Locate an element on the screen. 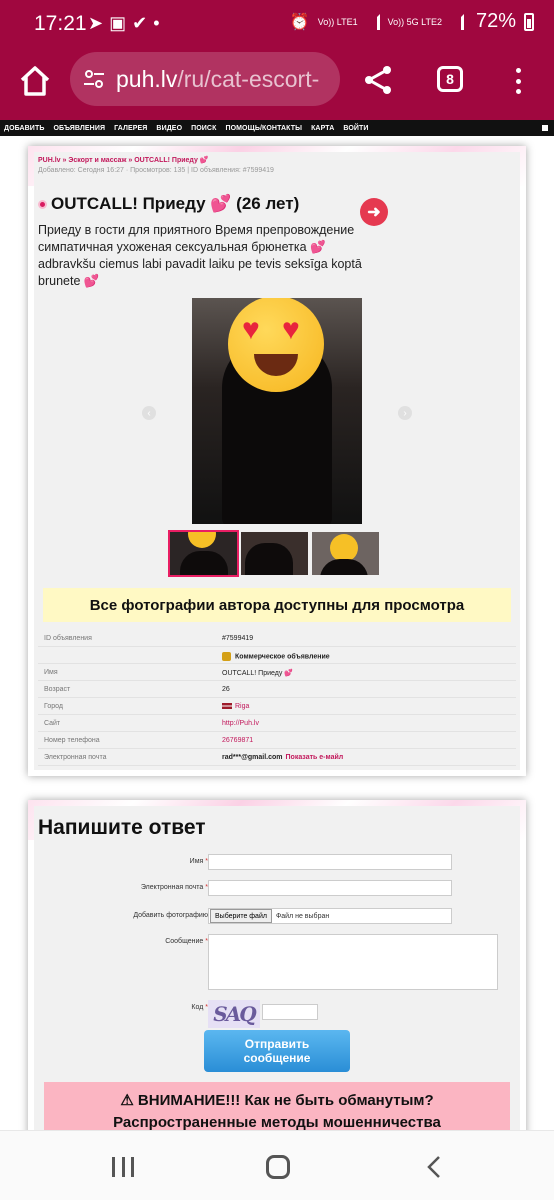 This screenshot has width=554, height=1200. coins-icon is located at coordinates (226, 656).